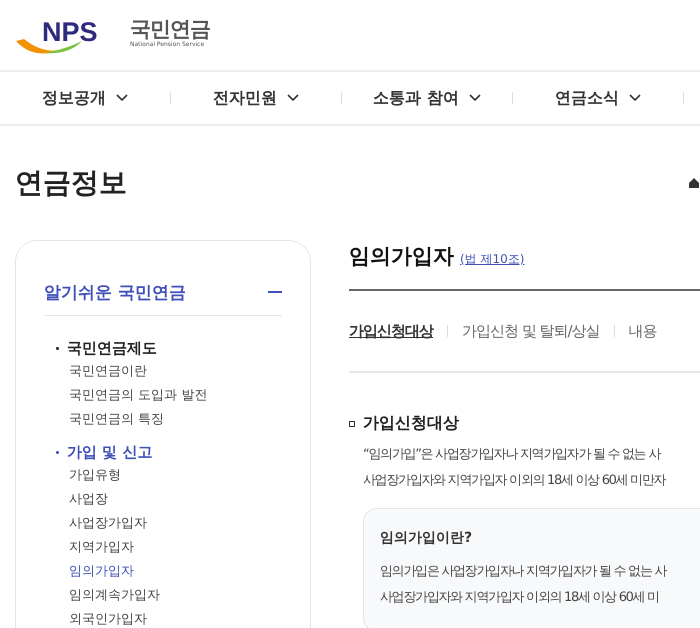 The height and width of the screenshot is (628, 700). What do you see at coordinates (515, 481) in the screenshot?
I see `body-text: 사업장가입자와 지역가입자 이외의 18세 이상 60세 미만자` at bounding box center [515, 481].